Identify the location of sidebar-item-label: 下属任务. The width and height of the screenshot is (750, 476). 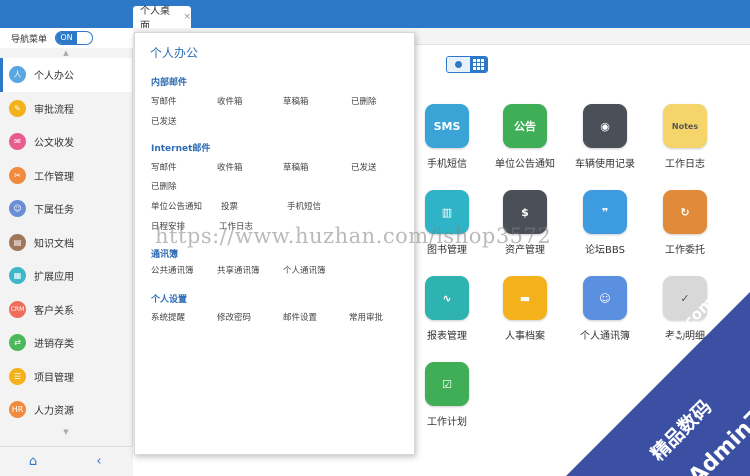
(54, 211).